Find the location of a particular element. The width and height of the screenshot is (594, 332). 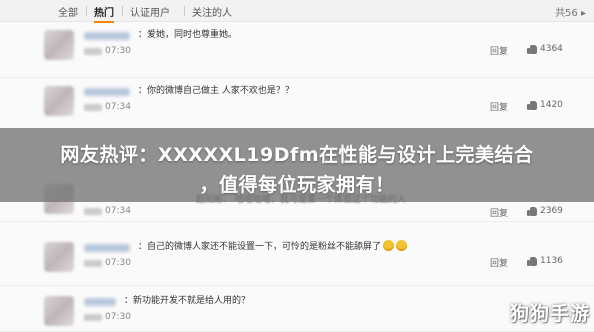

site-watermark: 狗狗手游 is located at coordinates (549, 314).